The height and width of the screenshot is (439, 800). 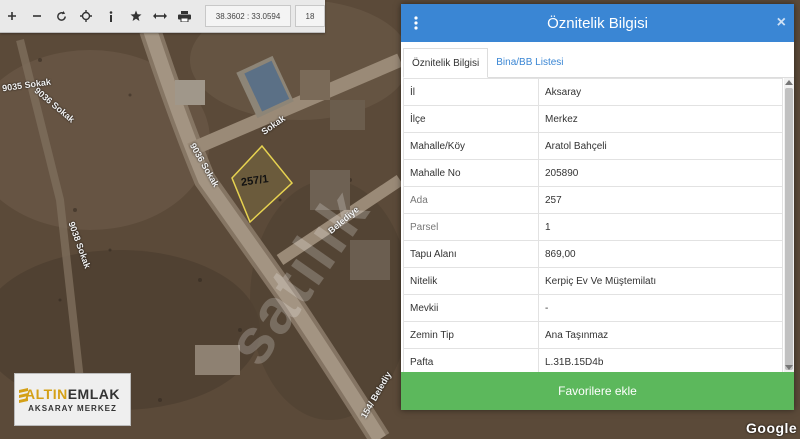 What do you see at coordinates (471, 119) in the screenshot?
I see `row-key: İlçe` at bounding box center [471, 119].